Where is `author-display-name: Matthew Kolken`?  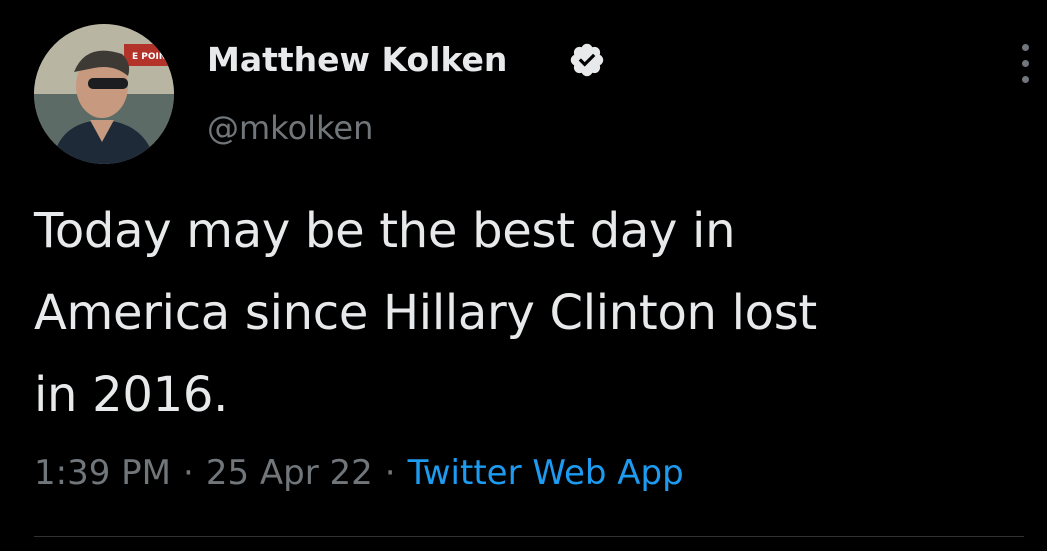 author-display-name: Matthew Kolken is located at coordinates (357, 60).